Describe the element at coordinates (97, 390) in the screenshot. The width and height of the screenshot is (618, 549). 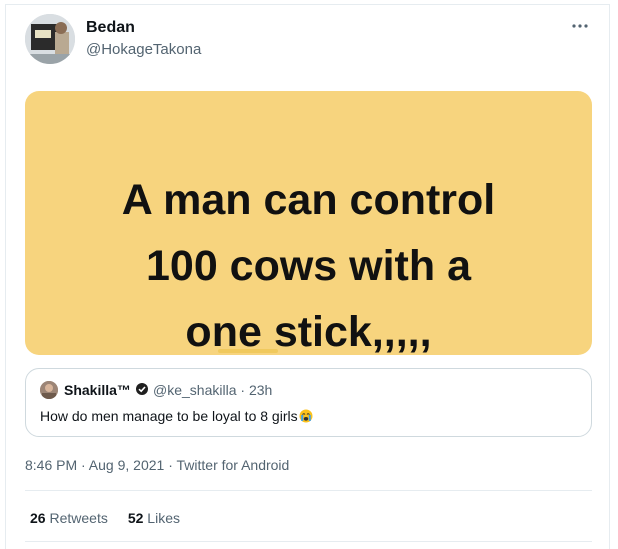
I see `quoted-author-name: Shakilla™` at that location.